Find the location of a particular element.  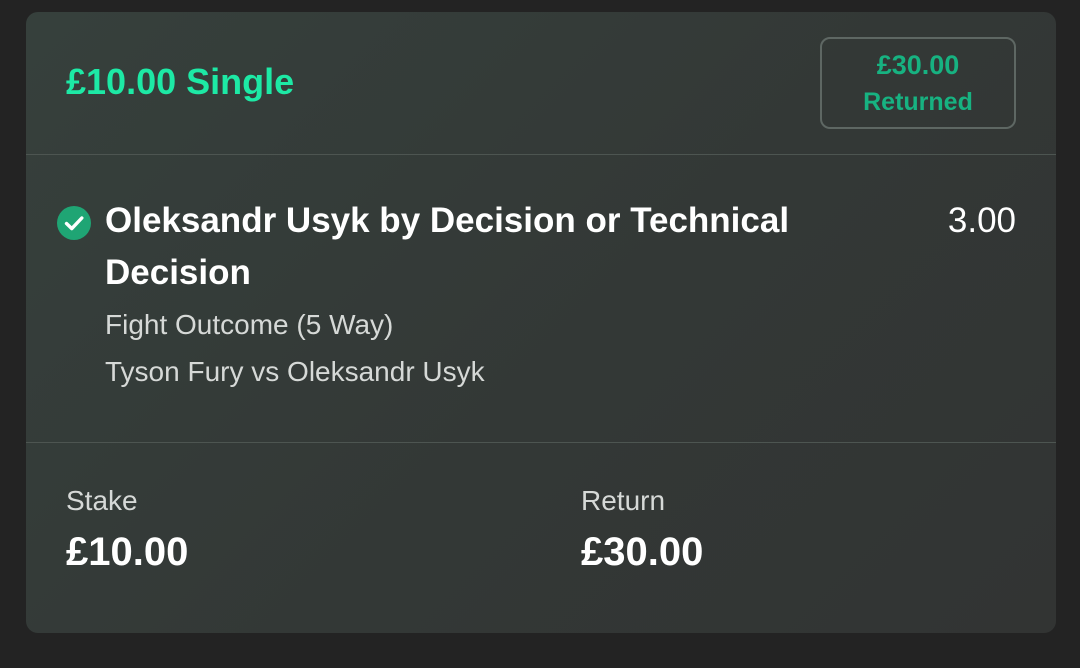

check-circle-icon is located at coordinates (74, 223).